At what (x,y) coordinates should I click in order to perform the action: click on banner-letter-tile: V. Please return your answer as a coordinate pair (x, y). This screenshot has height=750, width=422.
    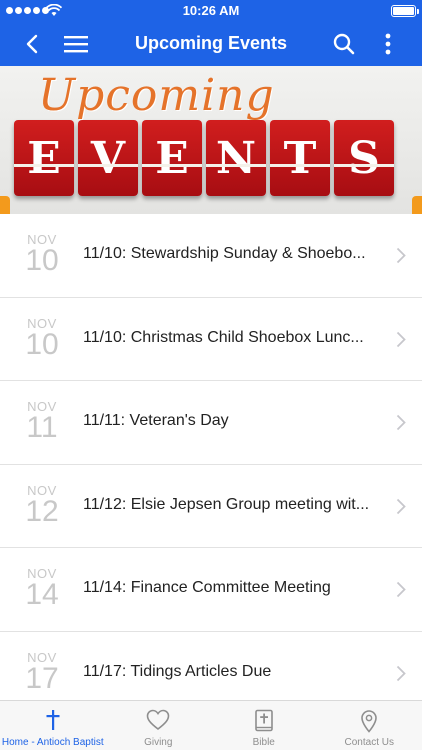
    Looking at the image, I should click on (108, 158).